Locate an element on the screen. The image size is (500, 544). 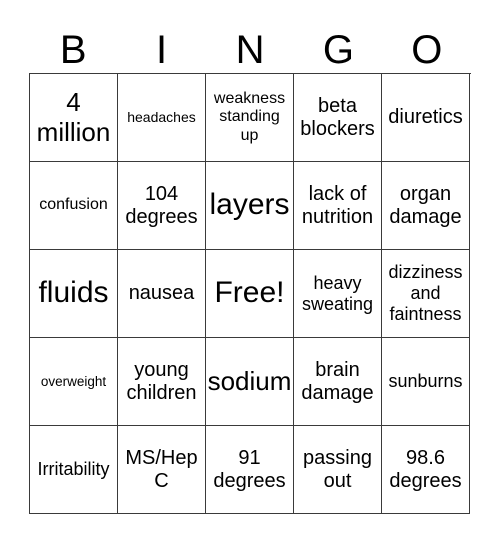
bingo-cell: 4 million is located at coordinates (74, 118).